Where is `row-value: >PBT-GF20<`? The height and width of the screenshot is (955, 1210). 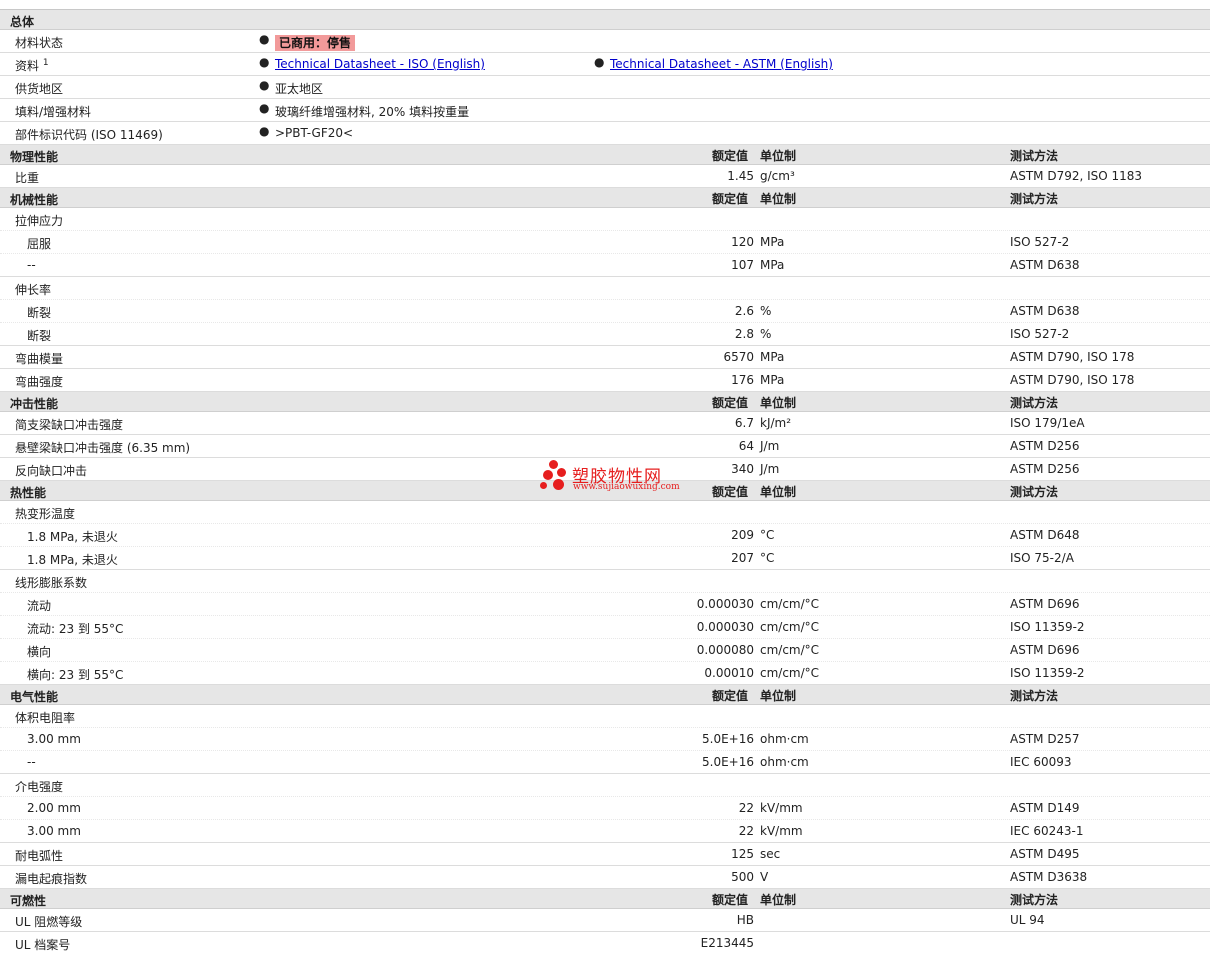 row-value: >PBT-GF20< is located at coordinates (314, 133).